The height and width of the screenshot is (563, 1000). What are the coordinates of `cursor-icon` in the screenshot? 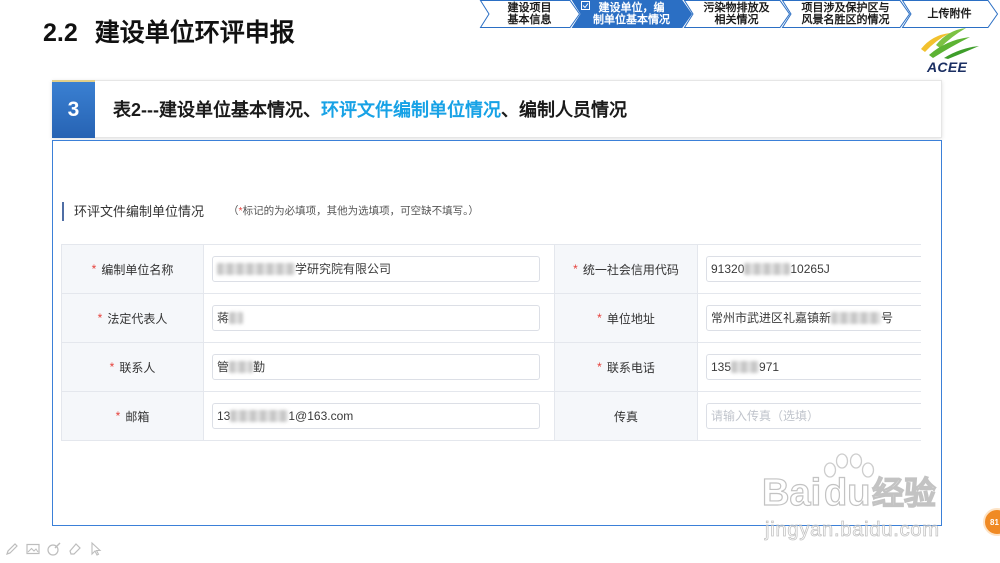 It's located at (96, 549).